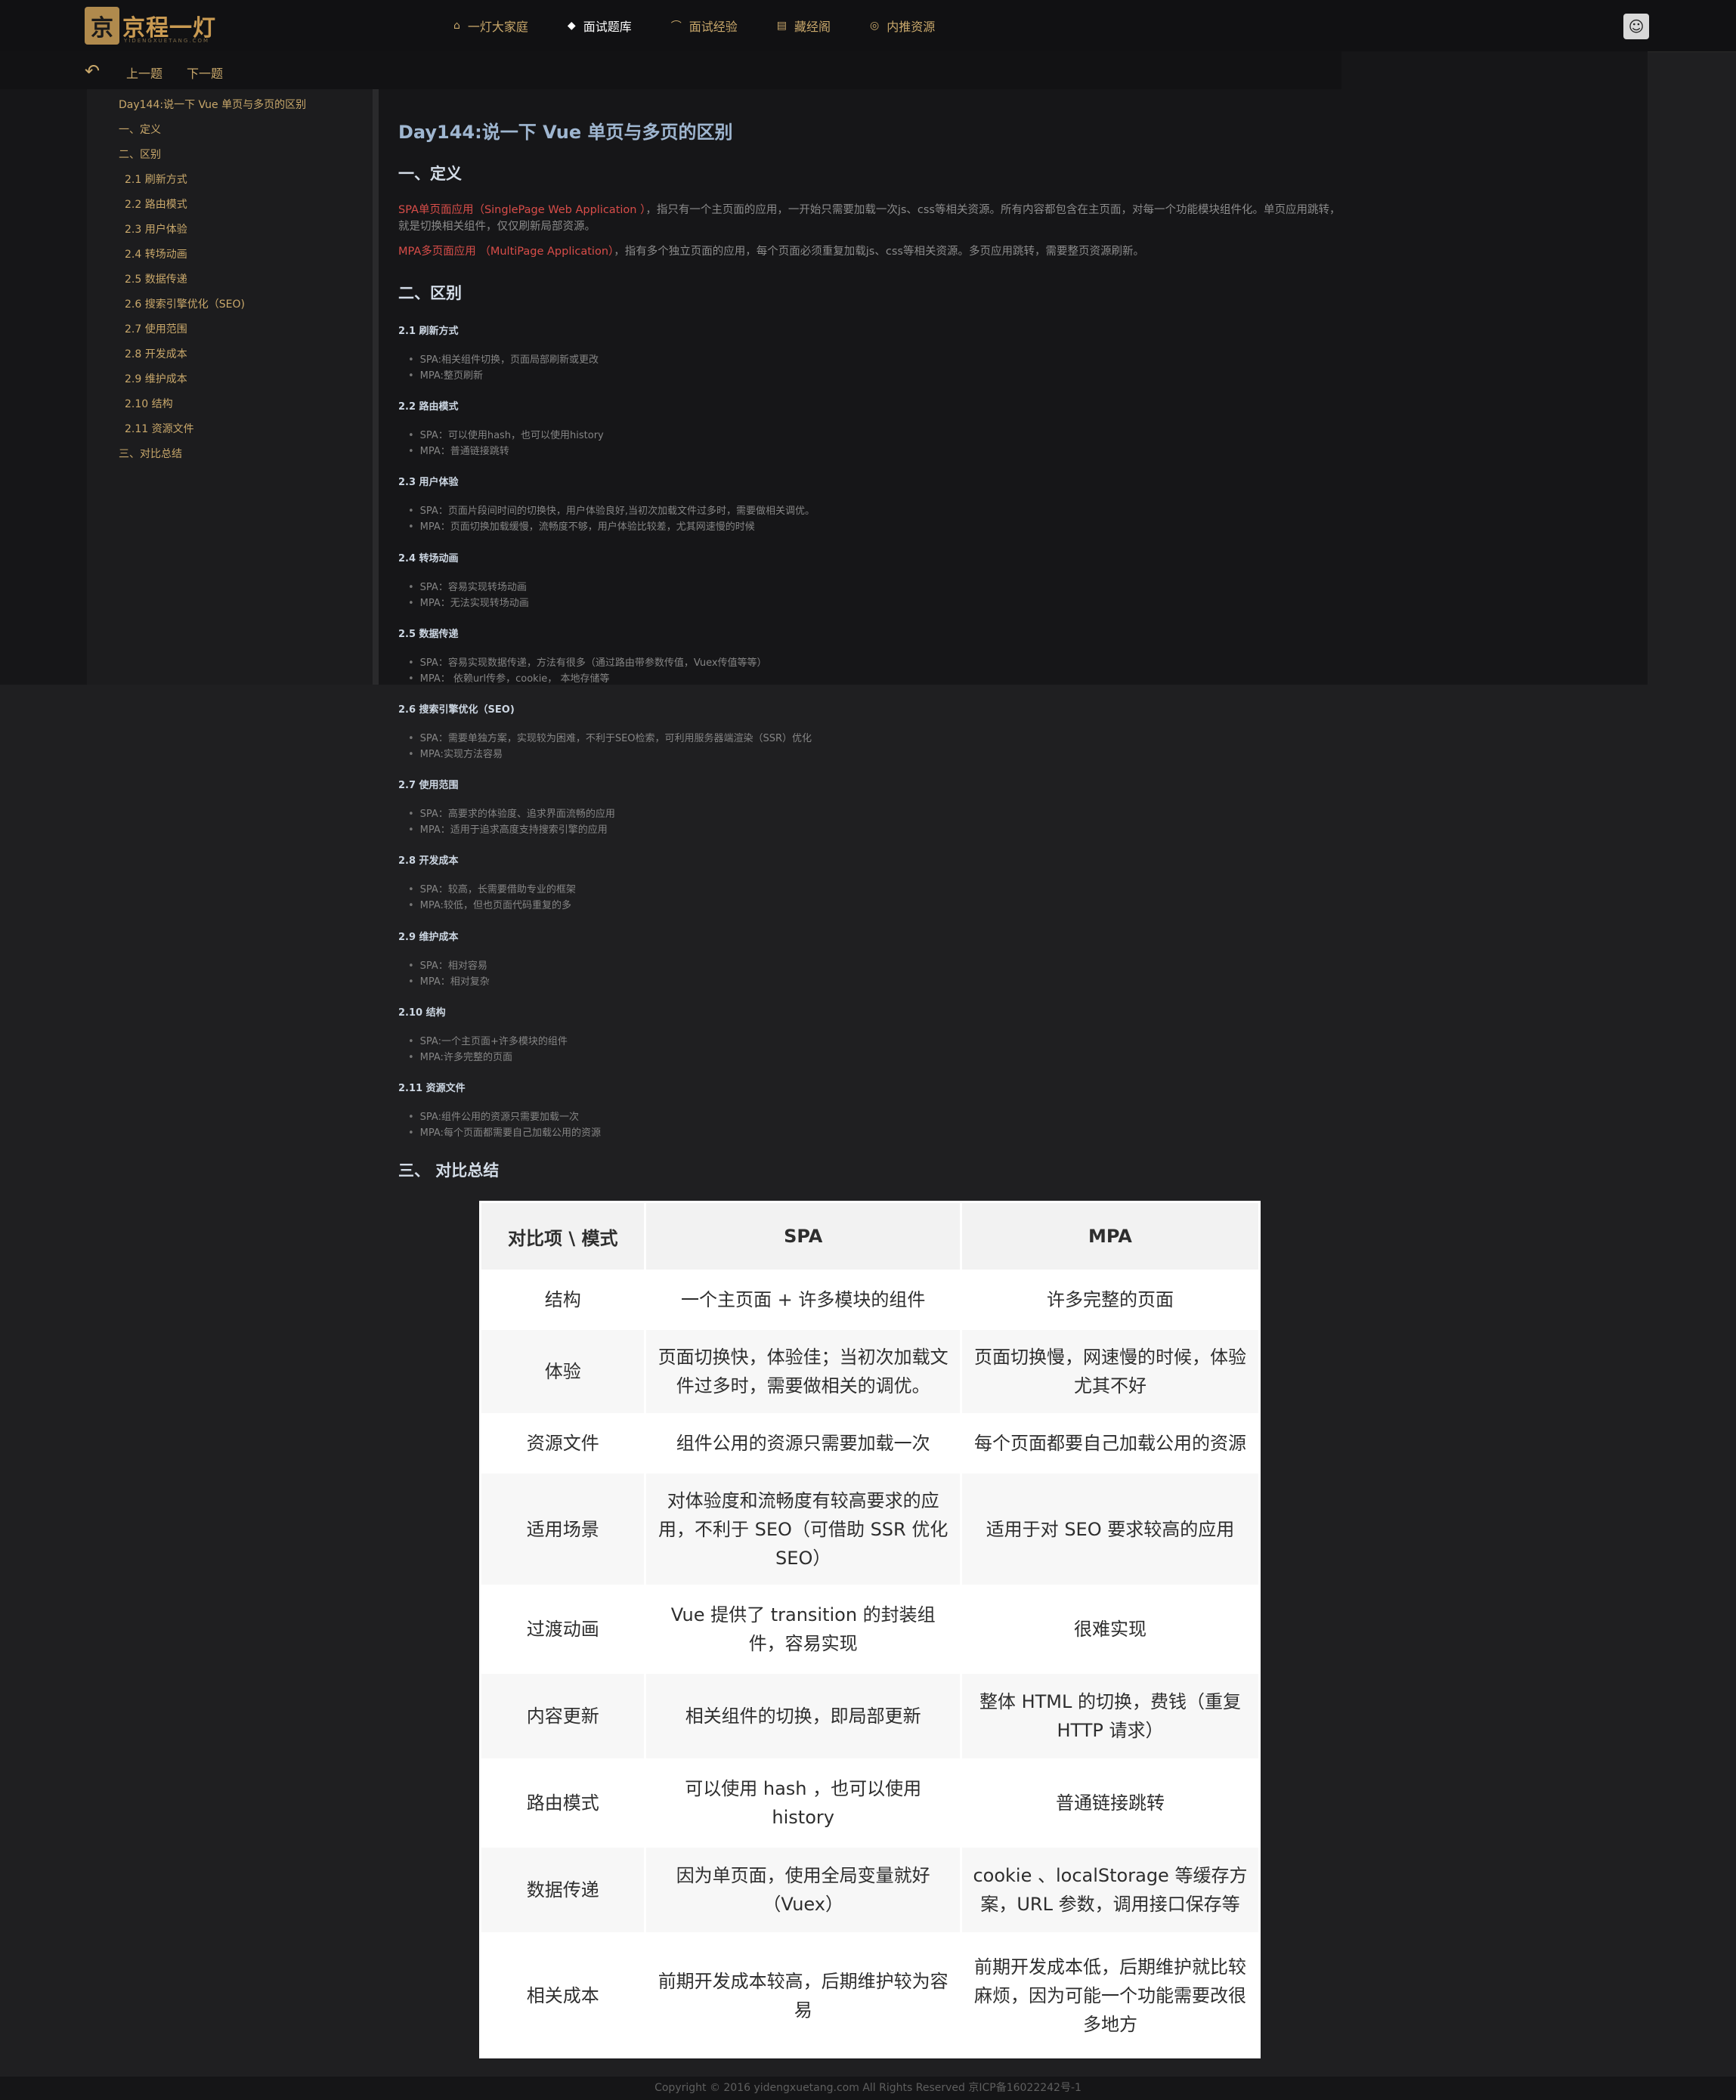 The width and height of the screenshot is (1736, 2100). What do you see at coordinates (511, 813) in the screenshot?
I see `bullet-item: SPA：高要求的体验度、追求界面流畅的应用` at bounding box center [511, 813].